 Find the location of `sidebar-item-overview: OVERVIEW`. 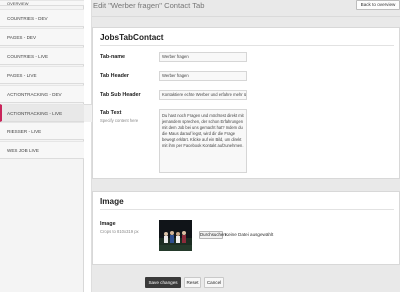

sidebar-item-overview: OVERVIEW is located at coordinates (42, 3).